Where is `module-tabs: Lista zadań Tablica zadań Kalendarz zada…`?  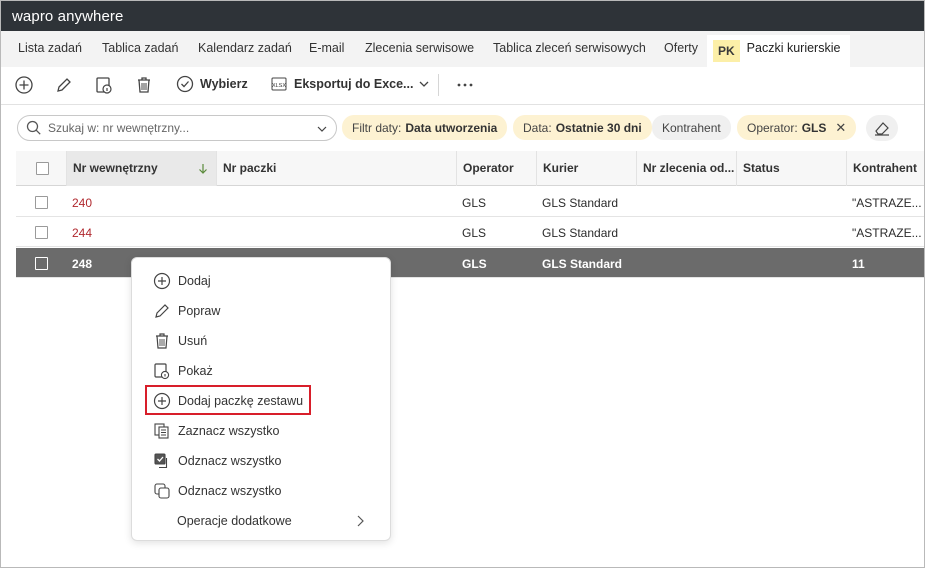 module-tabs: Lista zadań Tablica zadań Kalendarz zada… is located at coordinates (462, 49).